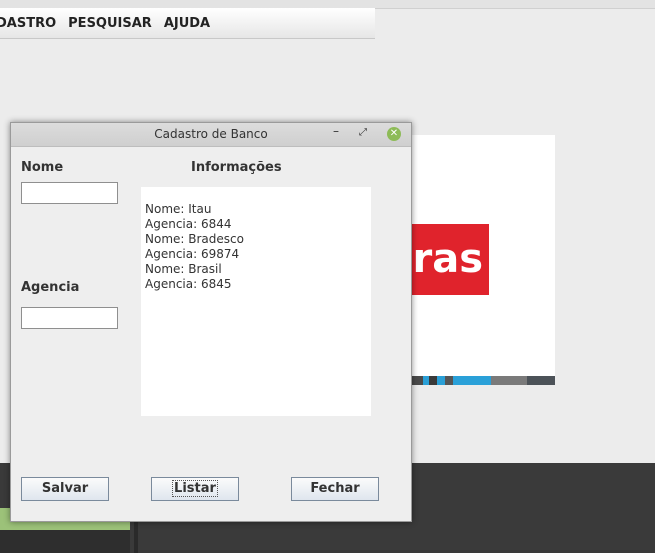 The image size is (655, 553). I want to click on info-line: Nome: Itau, so click(178, 209).